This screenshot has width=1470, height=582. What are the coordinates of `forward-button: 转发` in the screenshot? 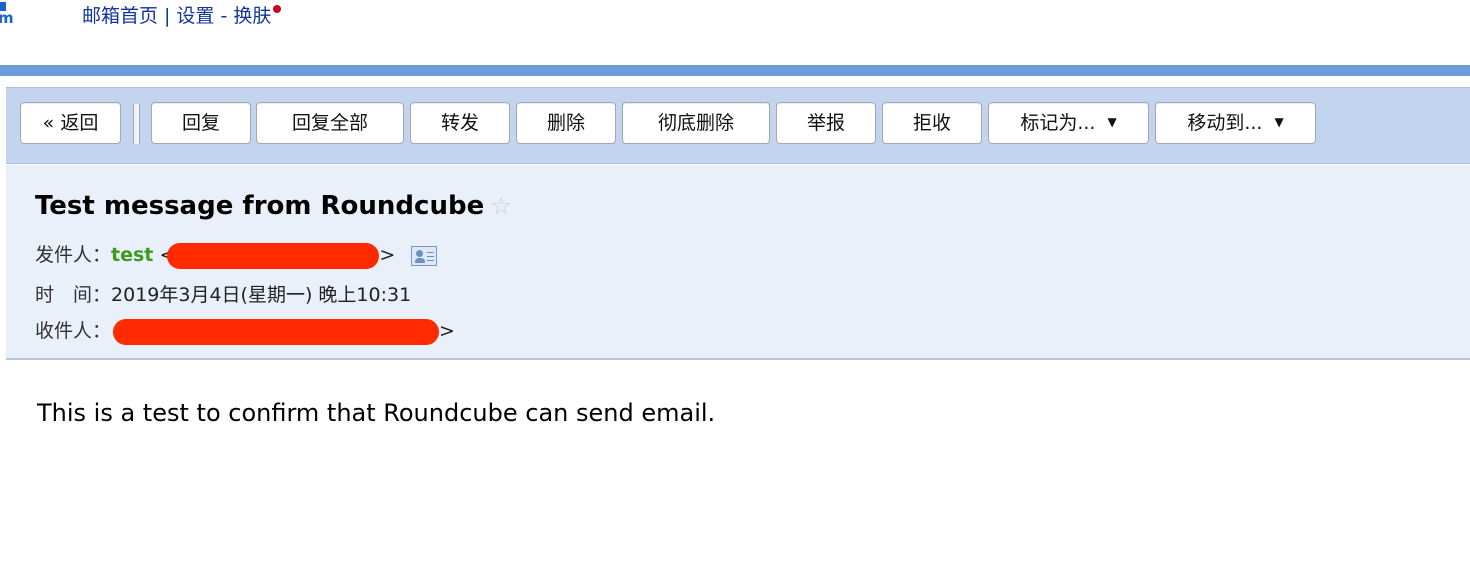 It's located at (460, 123).